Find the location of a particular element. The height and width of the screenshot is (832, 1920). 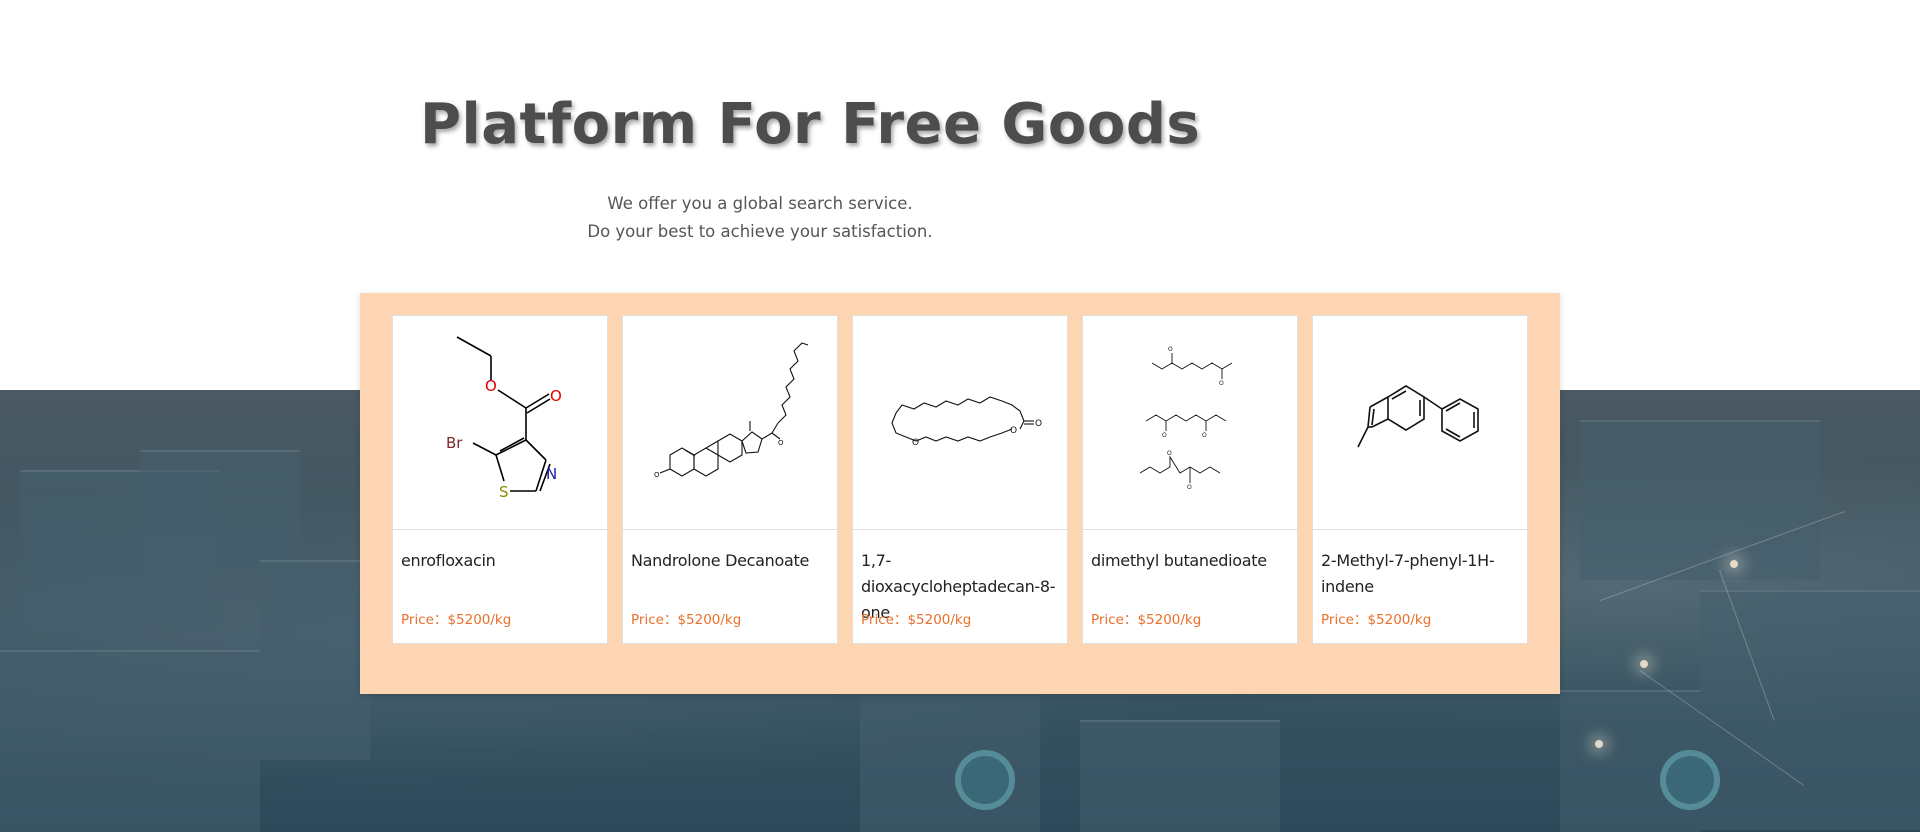

product-card-enrofloxacin: O O N S Br enrofloxacin Price：$5200/kg is located at coordinates (500, 479).